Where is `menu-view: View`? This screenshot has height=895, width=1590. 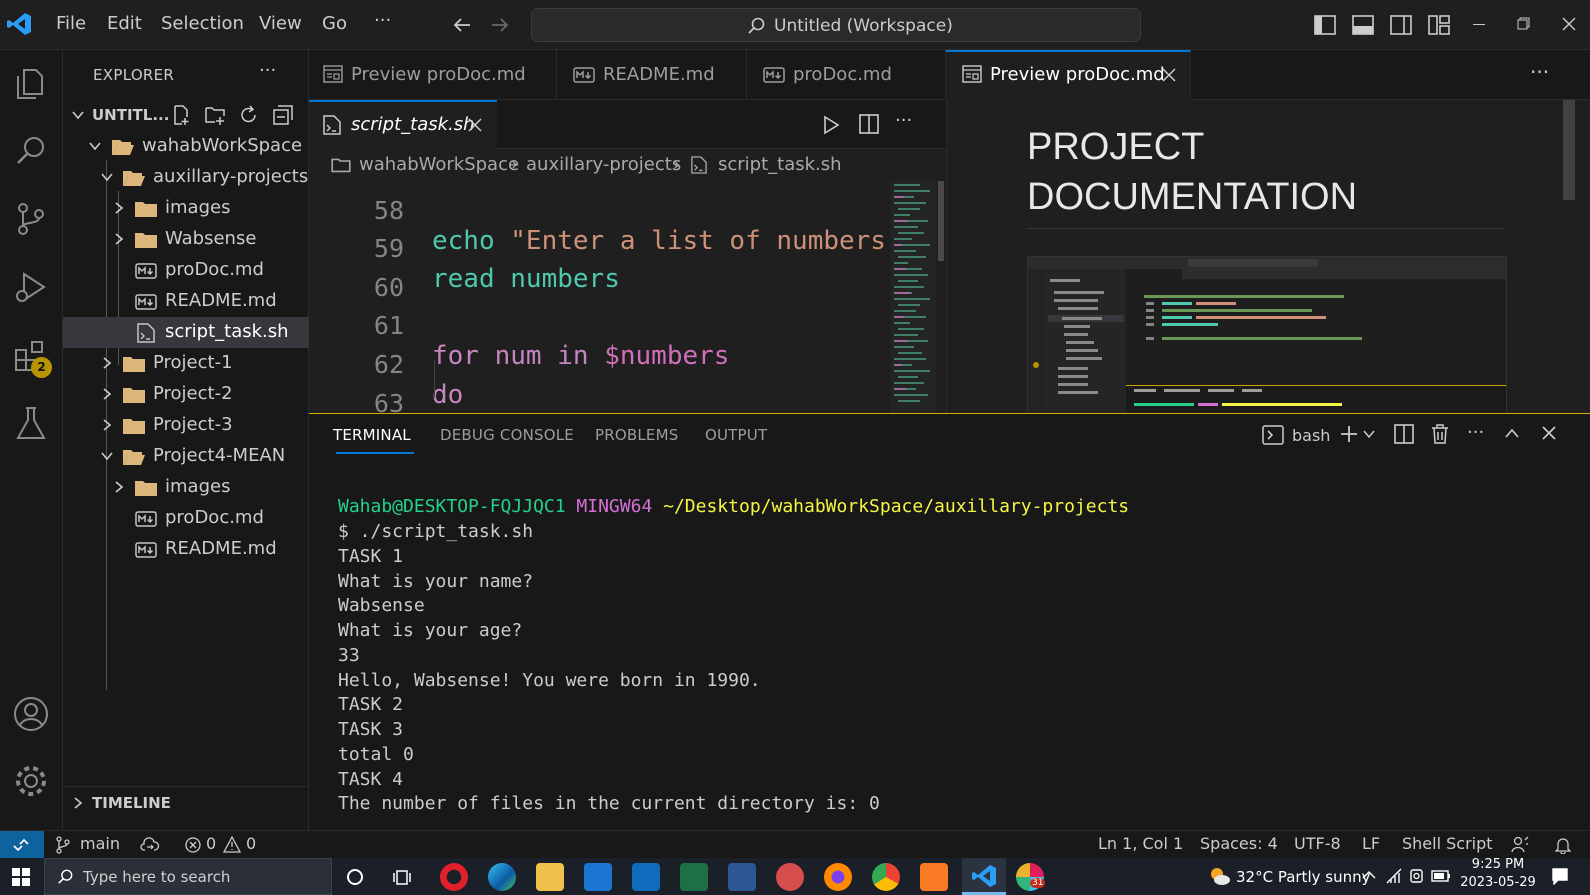
menu-view: View is located at coordinates (280, 23).